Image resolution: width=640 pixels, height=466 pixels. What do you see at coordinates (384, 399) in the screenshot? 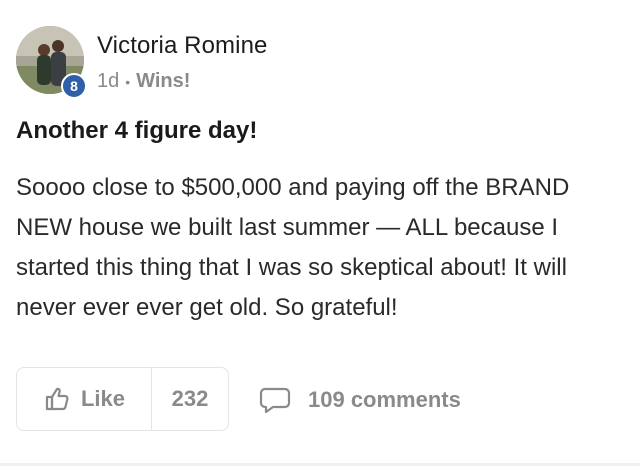
I see `comments-label: 109 comments` at bounding box center [384, 399].